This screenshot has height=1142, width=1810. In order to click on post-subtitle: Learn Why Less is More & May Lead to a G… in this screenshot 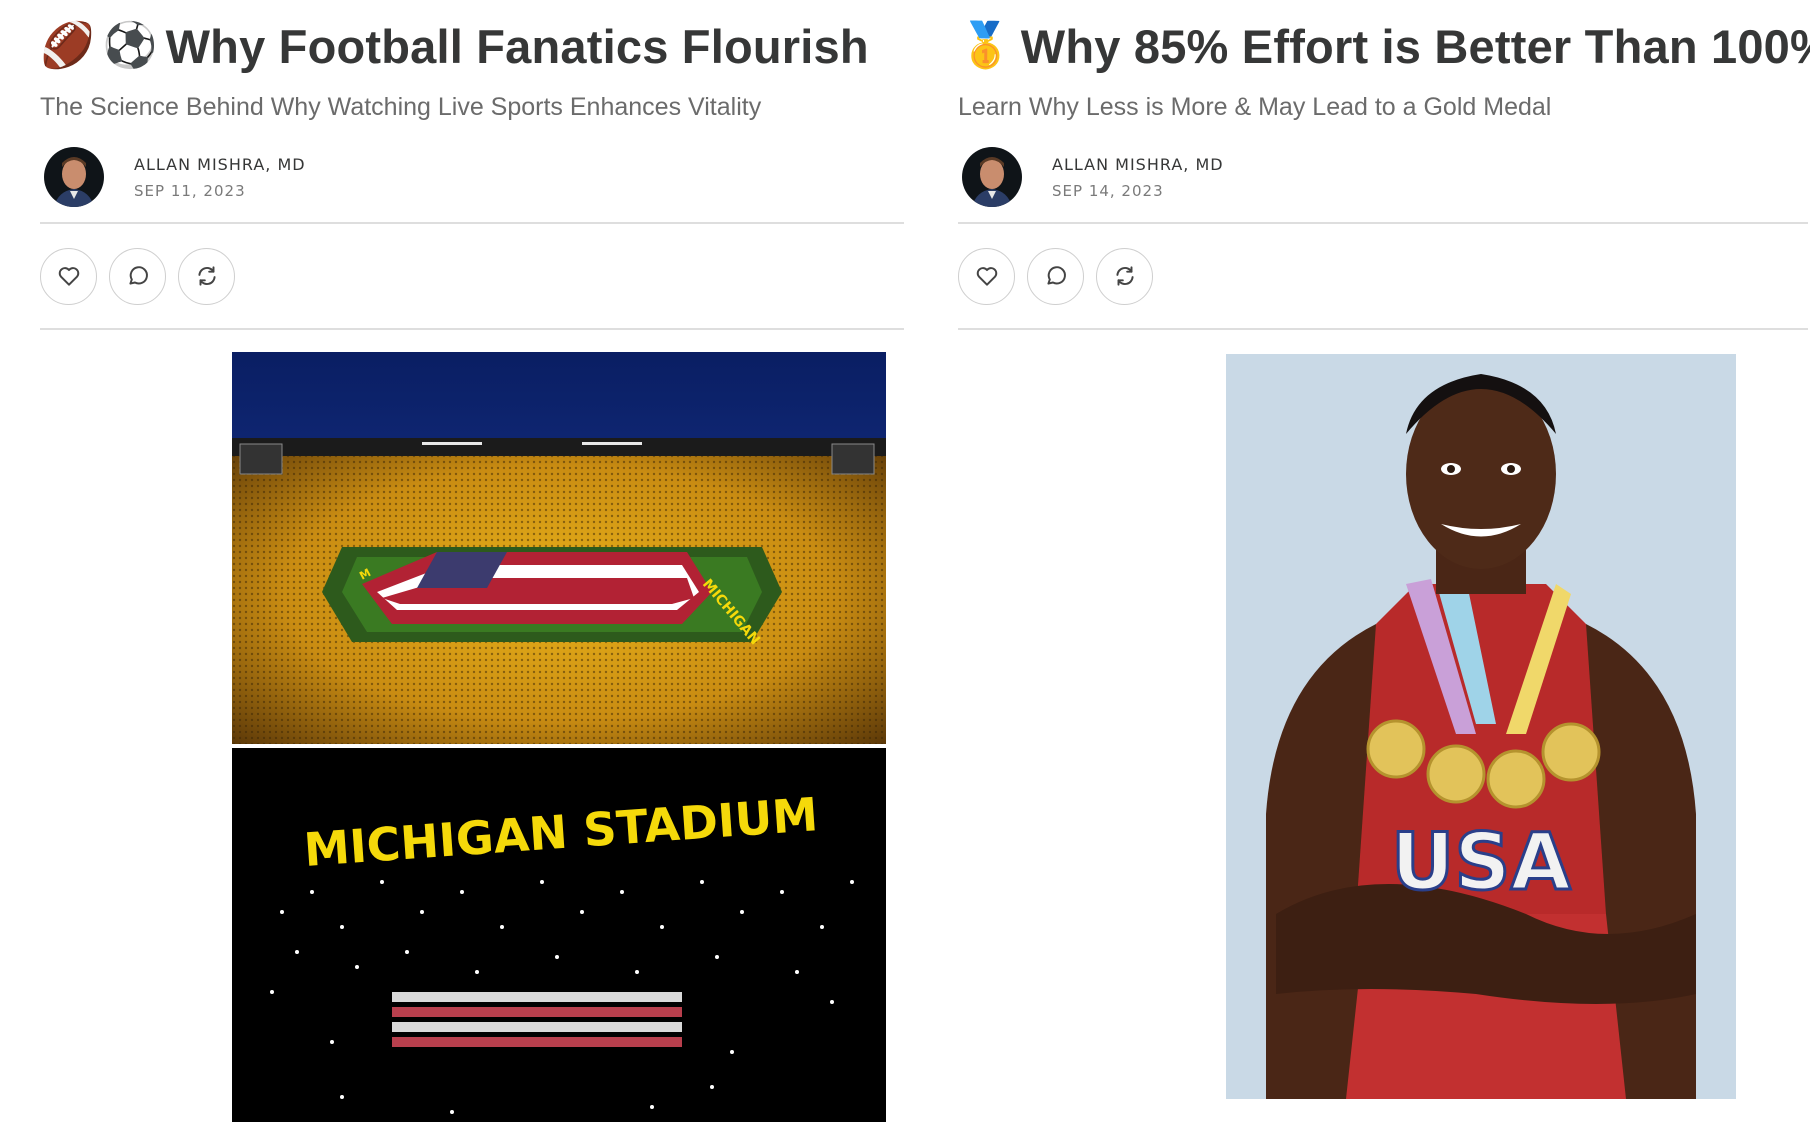, I will do `click(1255, 107)`.